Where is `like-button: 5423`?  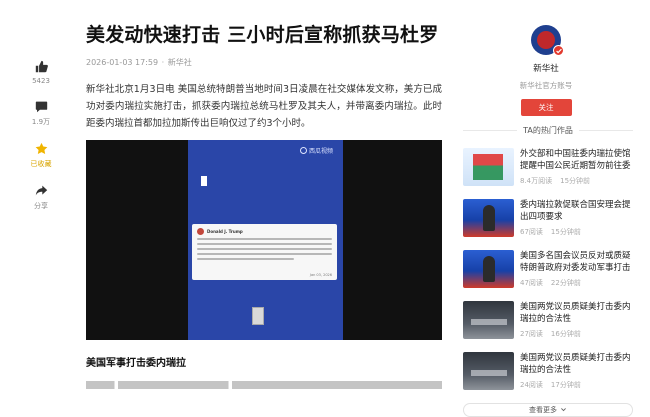
like-button: 5423 is located at coordinates (41, 71).